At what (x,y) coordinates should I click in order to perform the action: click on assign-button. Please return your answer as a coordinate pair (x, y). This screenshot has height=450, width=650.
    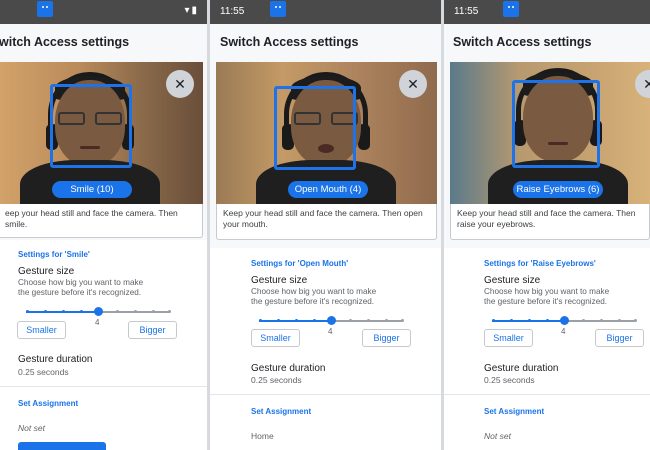
    Looking at the image, I should click on (62, 446).